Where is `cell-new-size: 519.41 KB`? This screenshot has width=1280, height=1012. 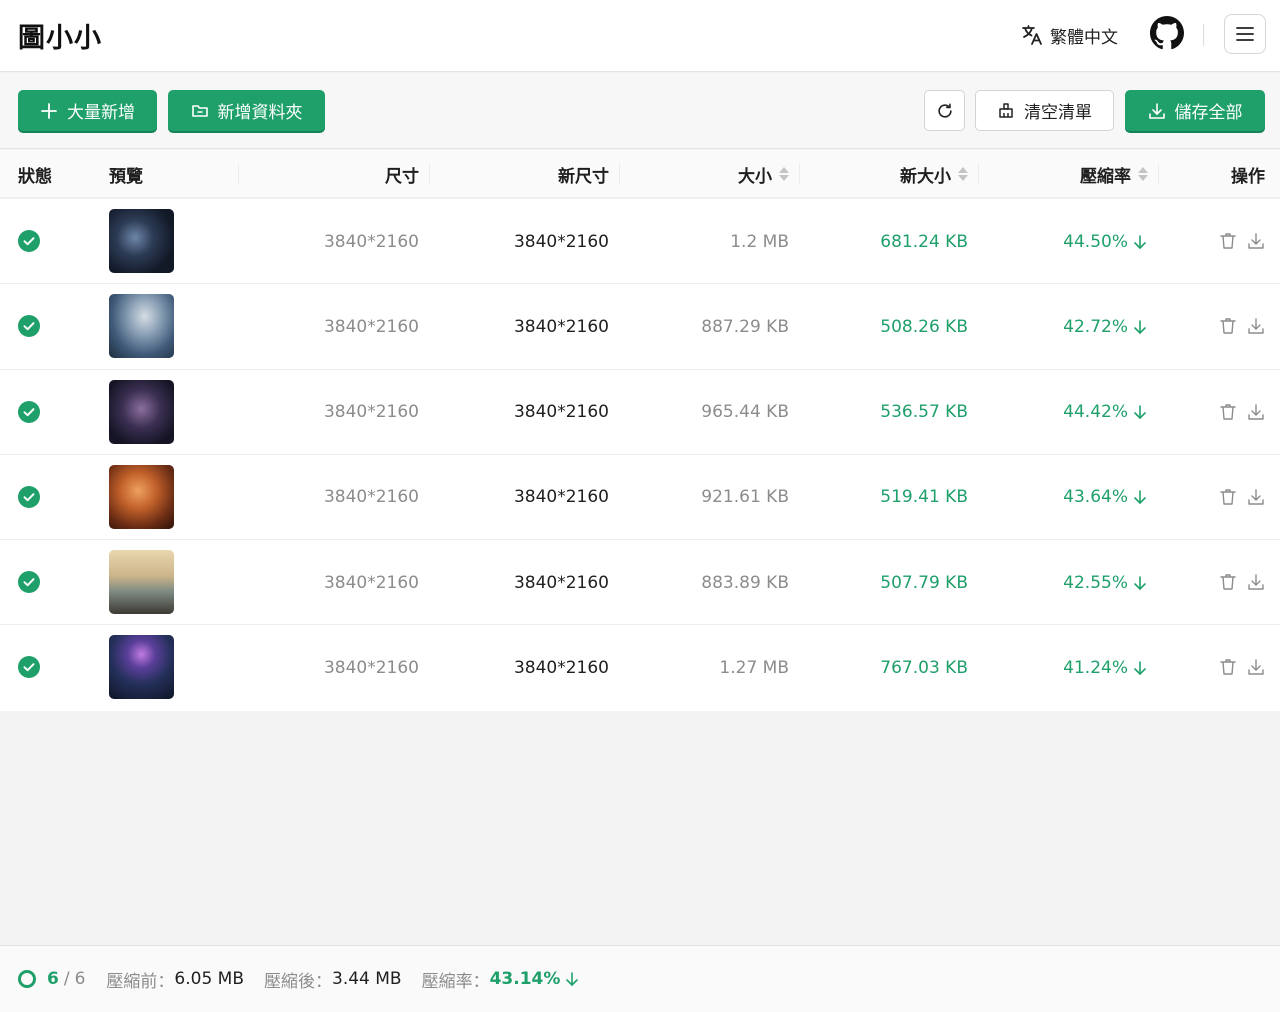 cell-new-size: 519.41 KB is located at coordinates (924, 497).